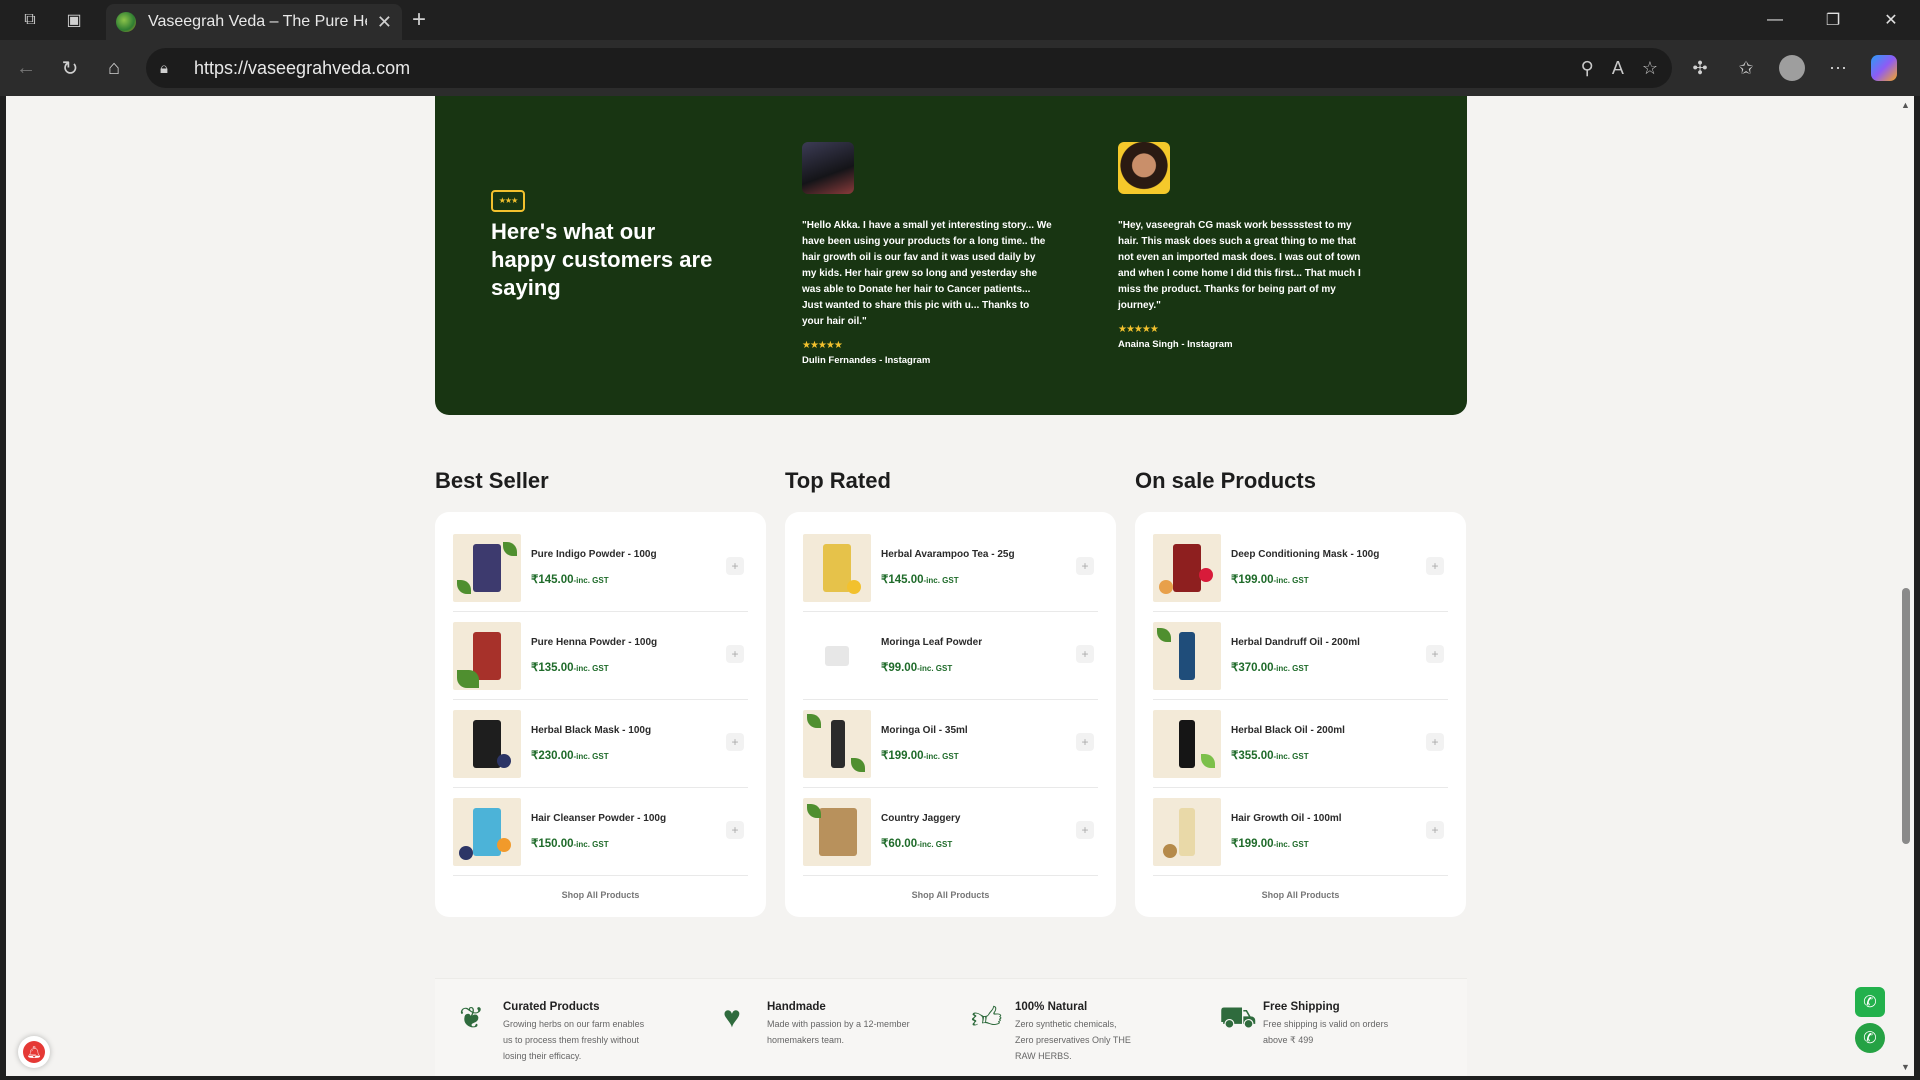 This screenshot has height=1080, width=1920. Describe the element at coordinates (34, 1052) in the screenshot. I see `notification-bell-button: 🔔︎` at that location.